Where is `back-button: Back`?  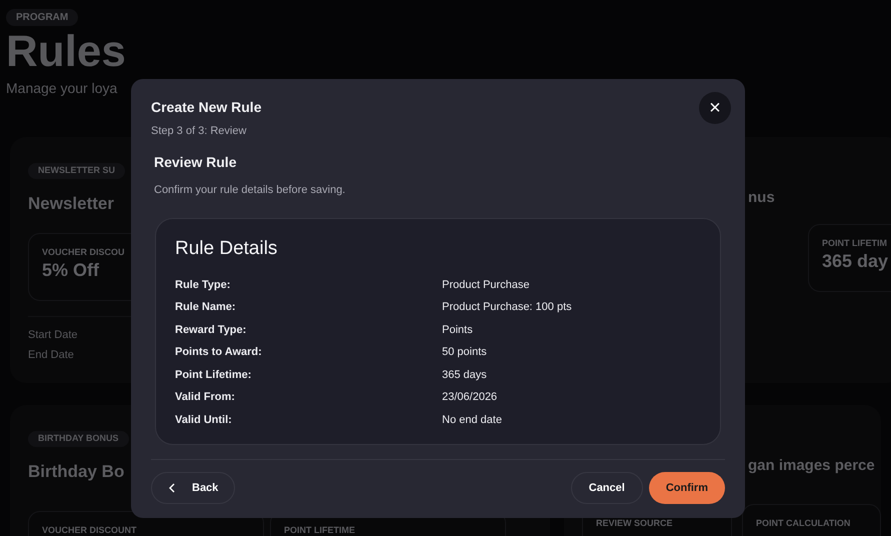
back-button: Back is located at coordinates (193, 488).